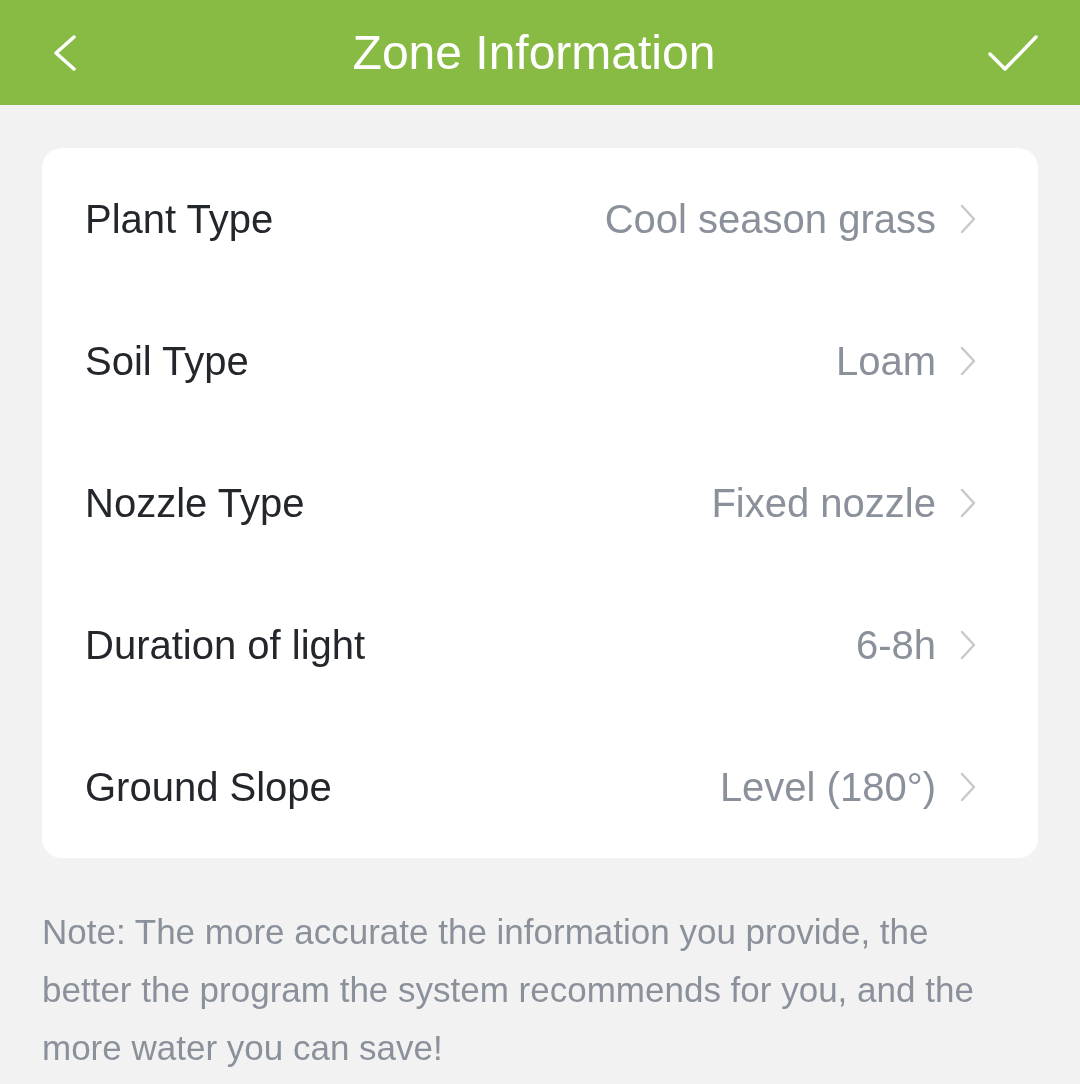 This screenshot has width=1080, height=1084. Describe the element at coordinates (885, 361) in the screenshot. I see `row-value: Loam` at that location.